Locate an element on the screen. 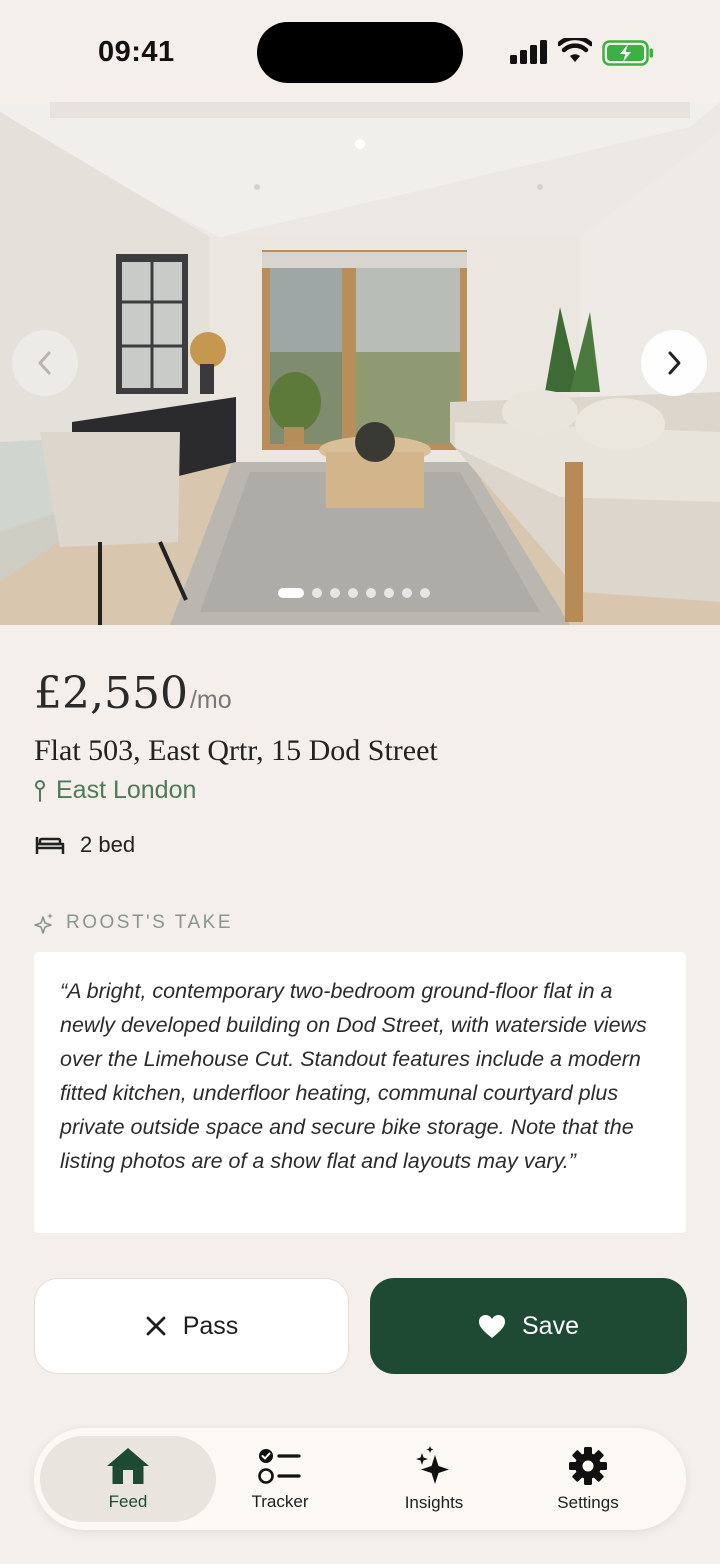 The height and width of the screenshot is (1564, 720). battery-charging-icon is located at coordinates (627, 53).